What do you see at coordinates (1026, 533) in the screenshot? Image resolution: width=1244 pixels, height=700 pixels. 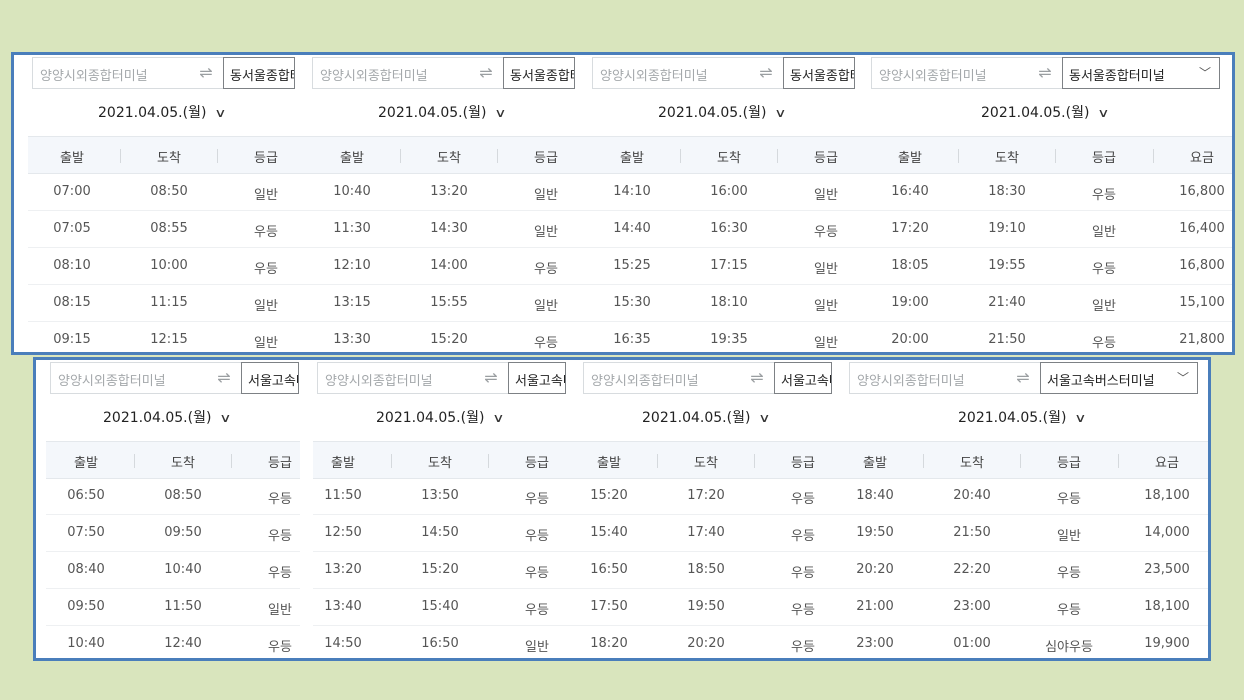 I see `table-row: 19:50 21:50 일반 14,000` at bounding box center [1026, 533].